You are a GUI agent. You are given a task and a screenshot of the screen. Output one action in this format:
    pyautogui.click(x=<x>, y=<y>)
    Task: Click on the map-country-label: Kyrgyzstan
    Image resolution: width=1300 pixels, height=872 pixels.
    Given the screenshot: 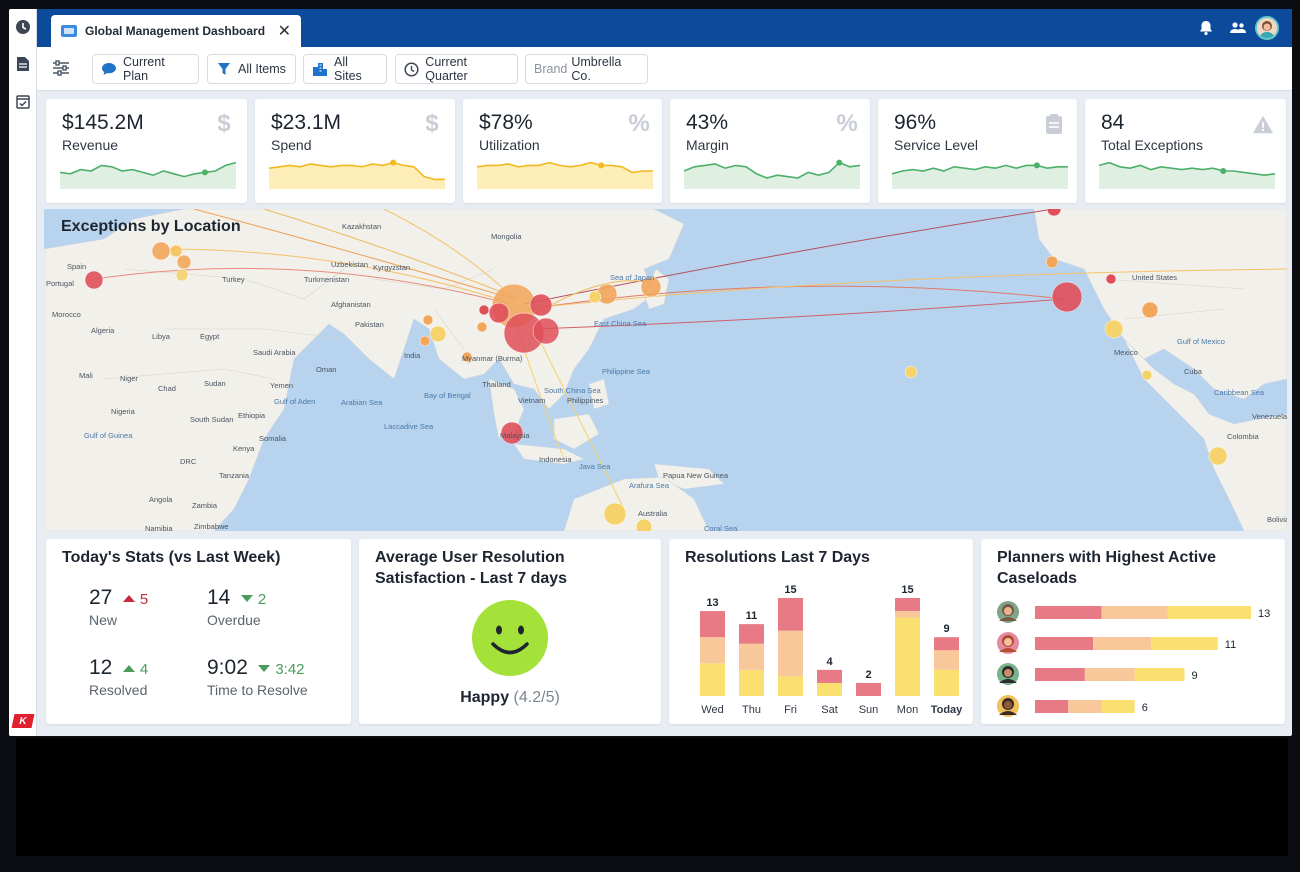 What is the action you would take?
    pyautogui.click(x=392, y=267)
    